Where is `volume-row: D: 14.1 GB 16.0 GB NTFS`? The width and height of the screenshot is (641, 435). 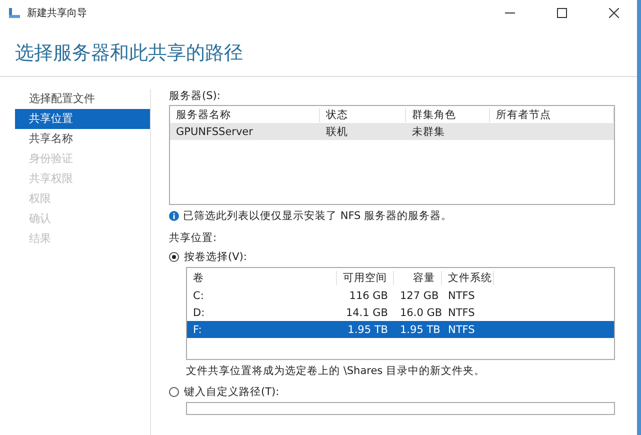 volume-row: D: 14.1 GB 16.0 GB NTFS is located at coordinates (400, 312).